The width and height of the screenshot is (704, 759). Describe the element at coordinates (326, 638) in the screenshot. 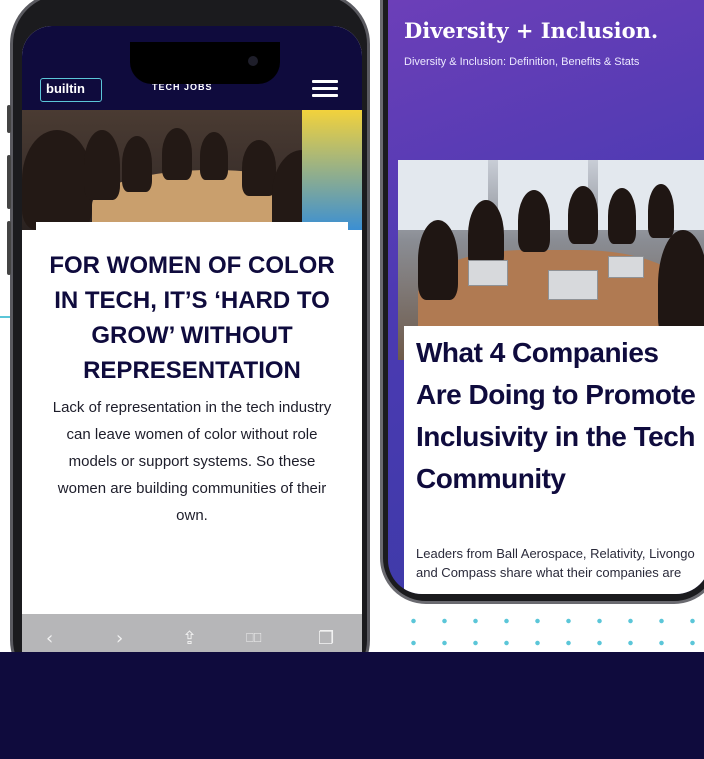

I see `tabs-icon: ❐` at that location.